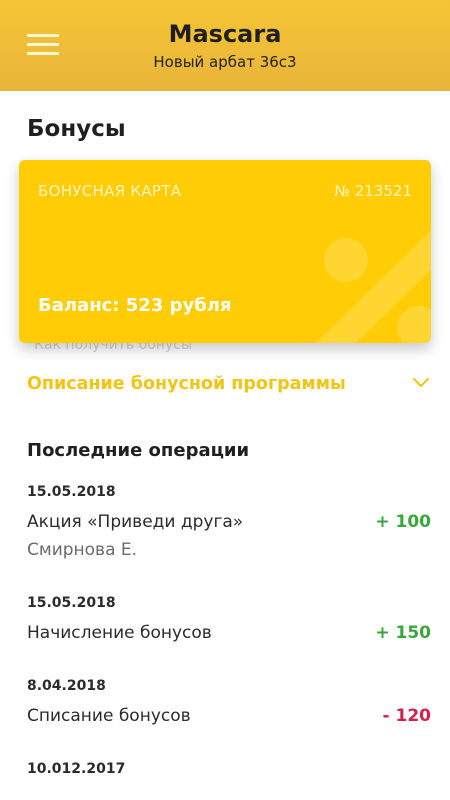  I want to click on page-title: Бонусы, so click(76, 129).